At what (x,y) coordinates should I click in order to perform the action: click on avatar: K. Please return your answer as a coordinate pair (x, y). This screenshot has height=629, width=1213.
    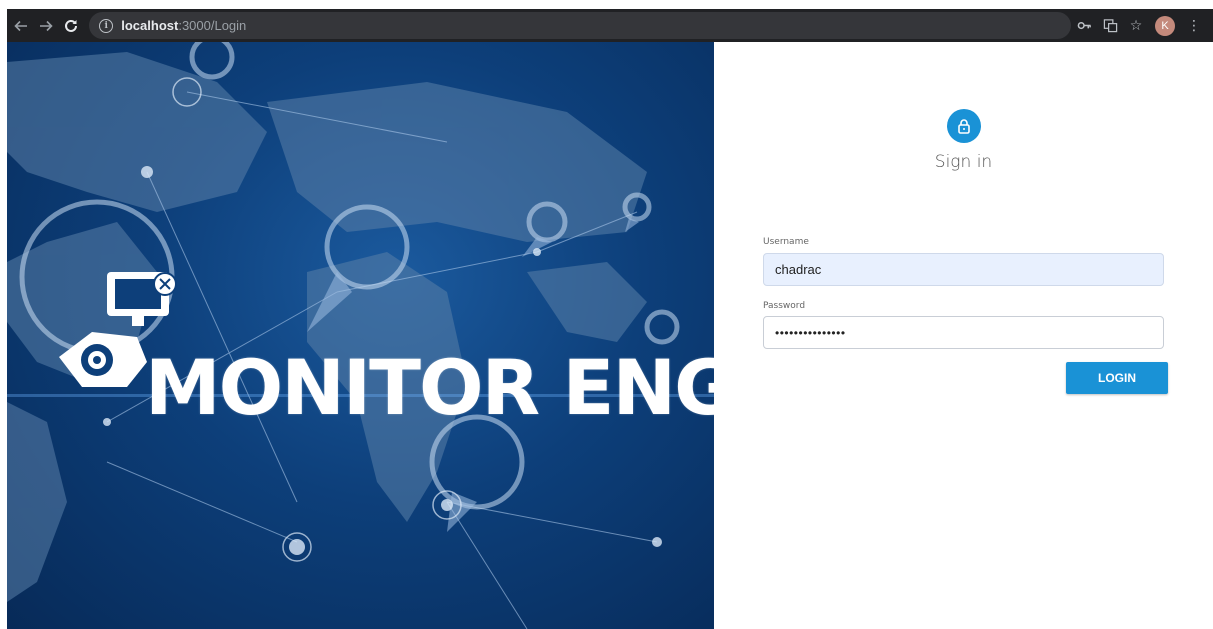
    Looking at the image, I should click on (1165, 25).